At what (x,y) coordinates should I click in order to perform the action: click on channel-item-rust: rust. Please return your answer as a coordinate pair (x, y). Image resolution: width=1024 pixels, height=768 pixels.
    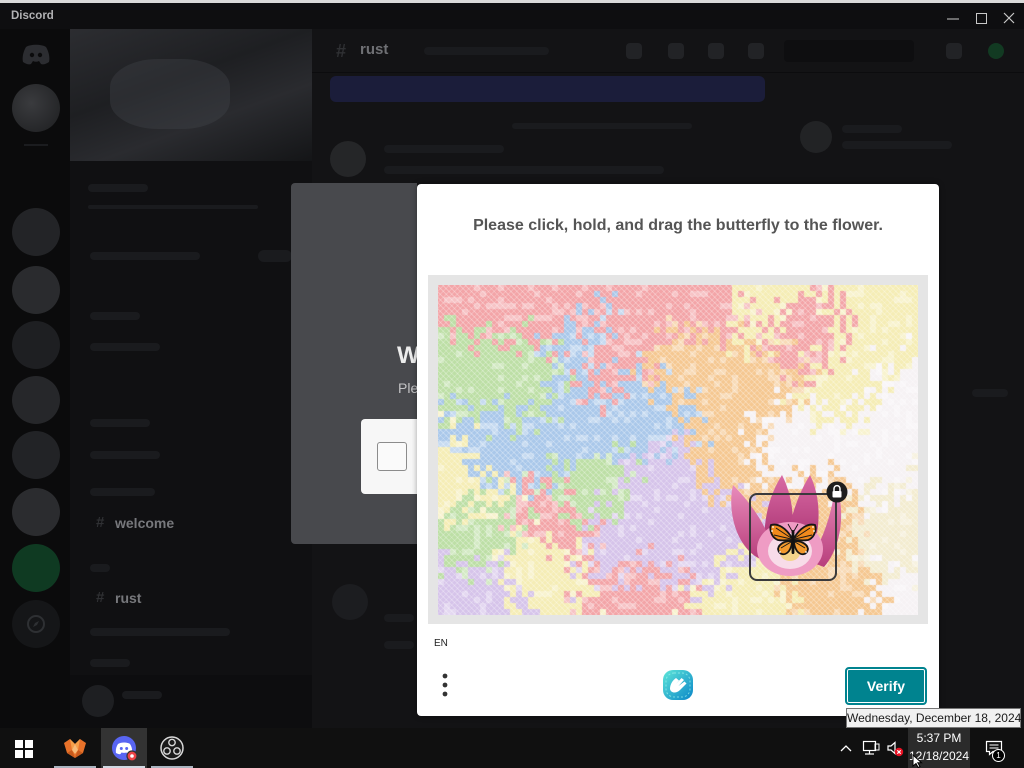
    Looking at the image, I should click on (128, 598).